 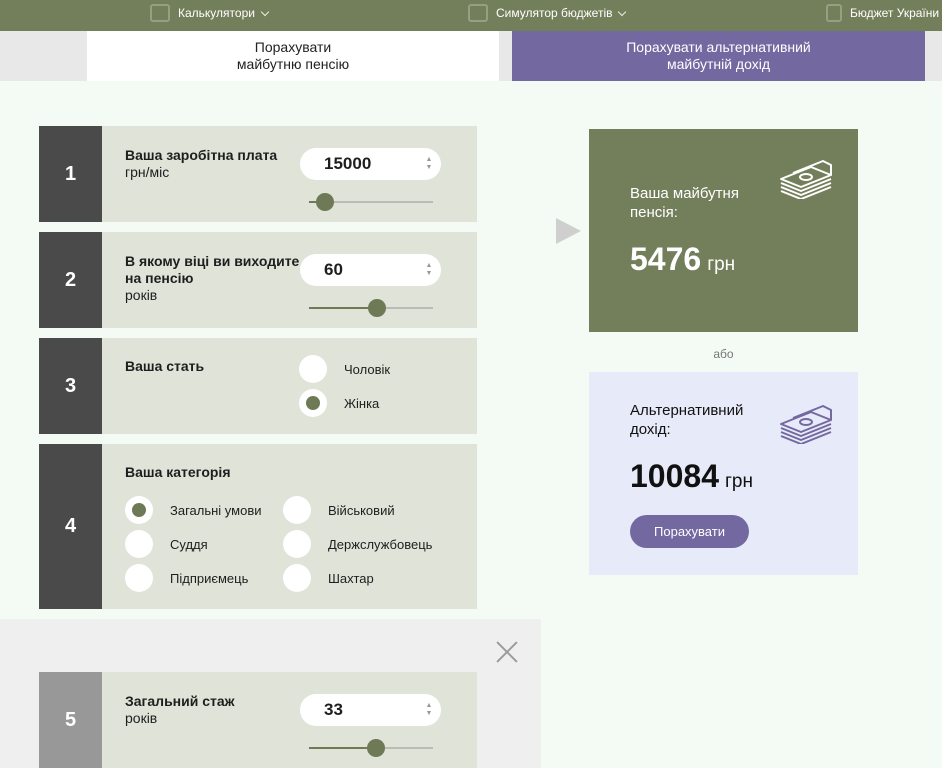 What do you see at coordinates (554, 13) in the screenshot?
I see `nav-budget-simulator-label: Симулятор бюджетів` at bounding box center [554, 13].